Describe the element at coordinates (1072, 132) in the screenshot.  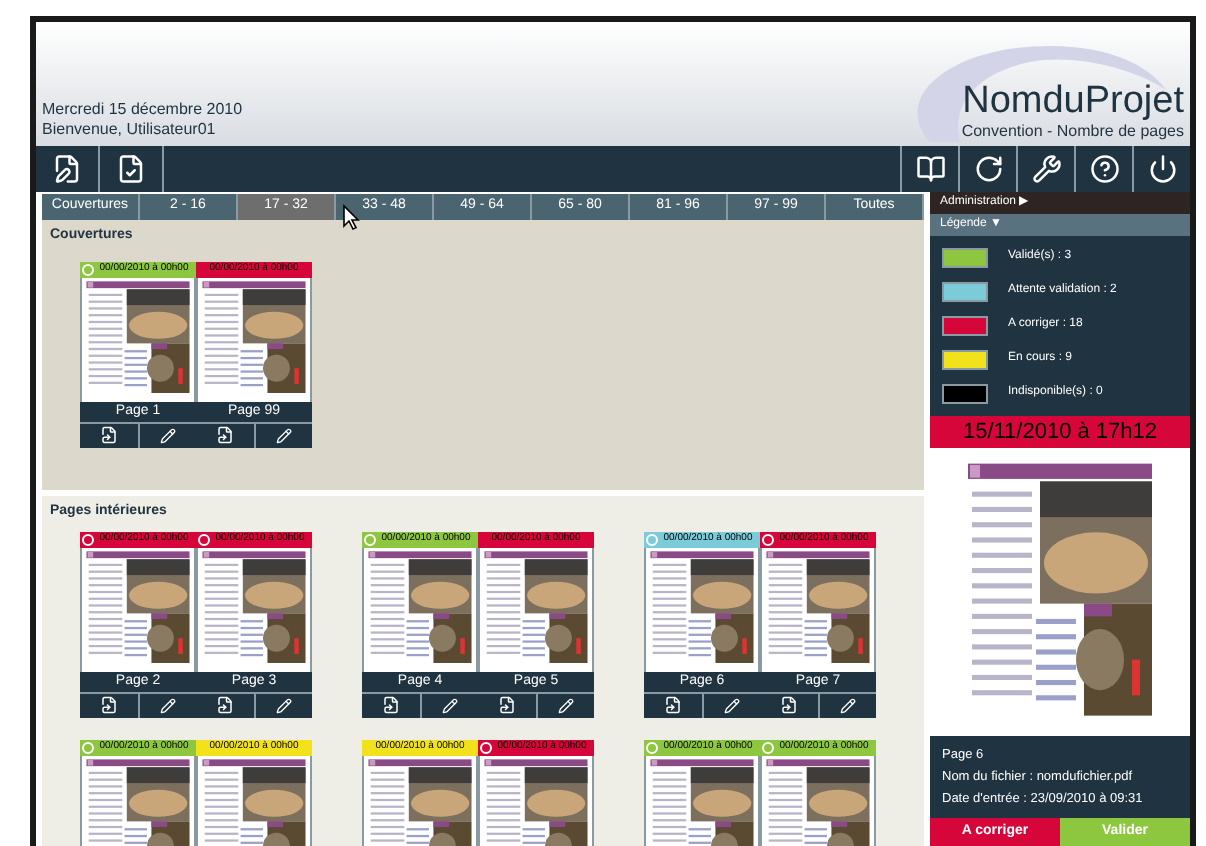
I see `project-subtitle: Convention - Nombre de pages` at that location.